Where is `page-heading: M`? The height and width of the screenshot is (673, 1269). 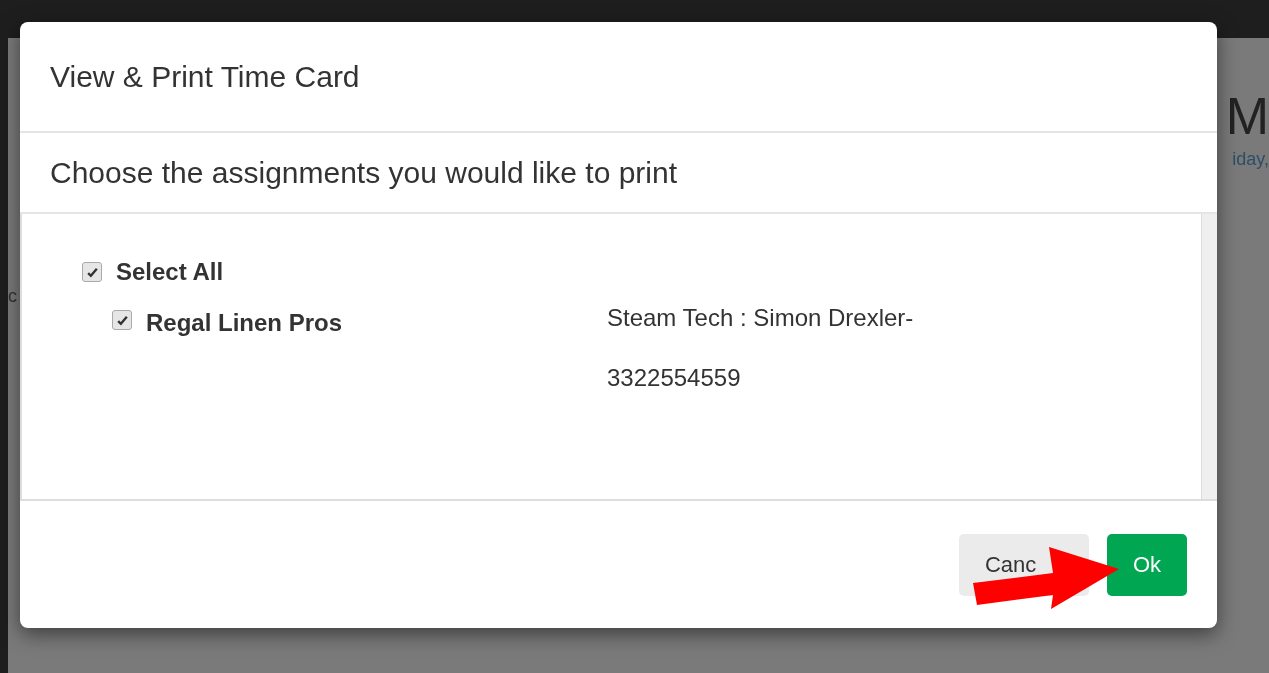 page-heading: M is located at coordinates (1247, 116).